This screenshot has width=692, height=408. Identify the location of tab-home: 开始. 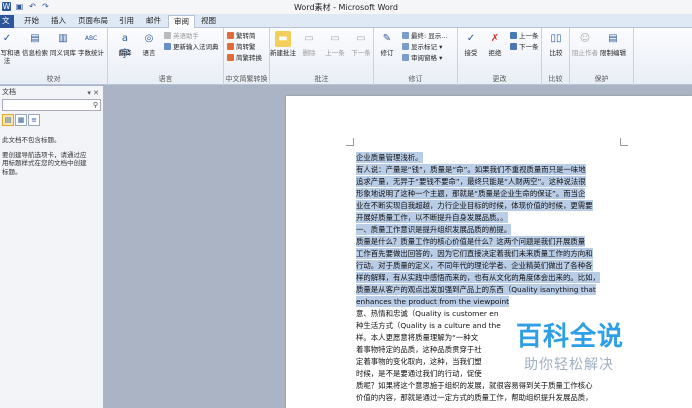
(31, 21).